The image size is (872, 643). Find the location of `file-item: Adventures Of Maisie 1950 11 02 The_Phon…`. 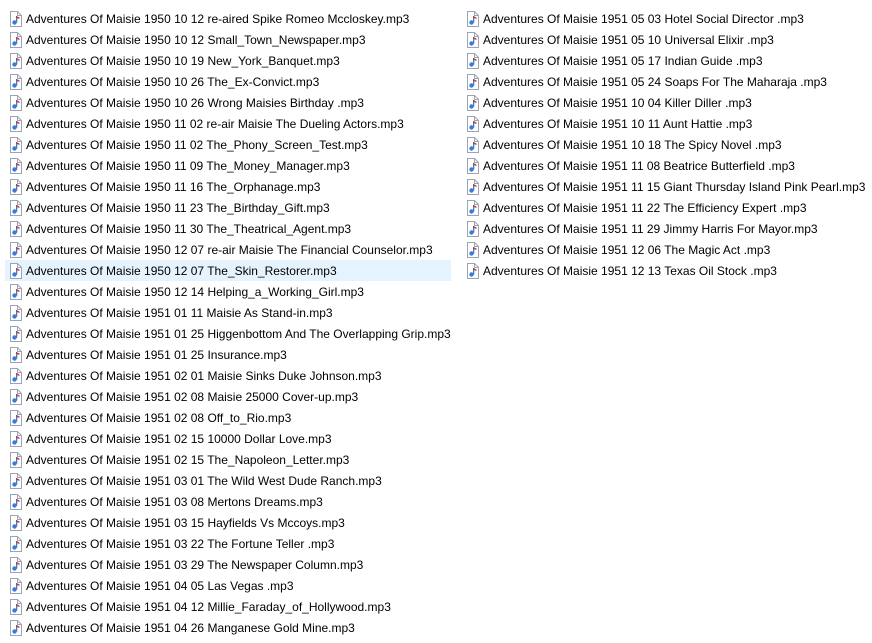

file-item: Adventures Of Maisie 1950 11 02 The_Phon… is located at coordinates (228, 144).